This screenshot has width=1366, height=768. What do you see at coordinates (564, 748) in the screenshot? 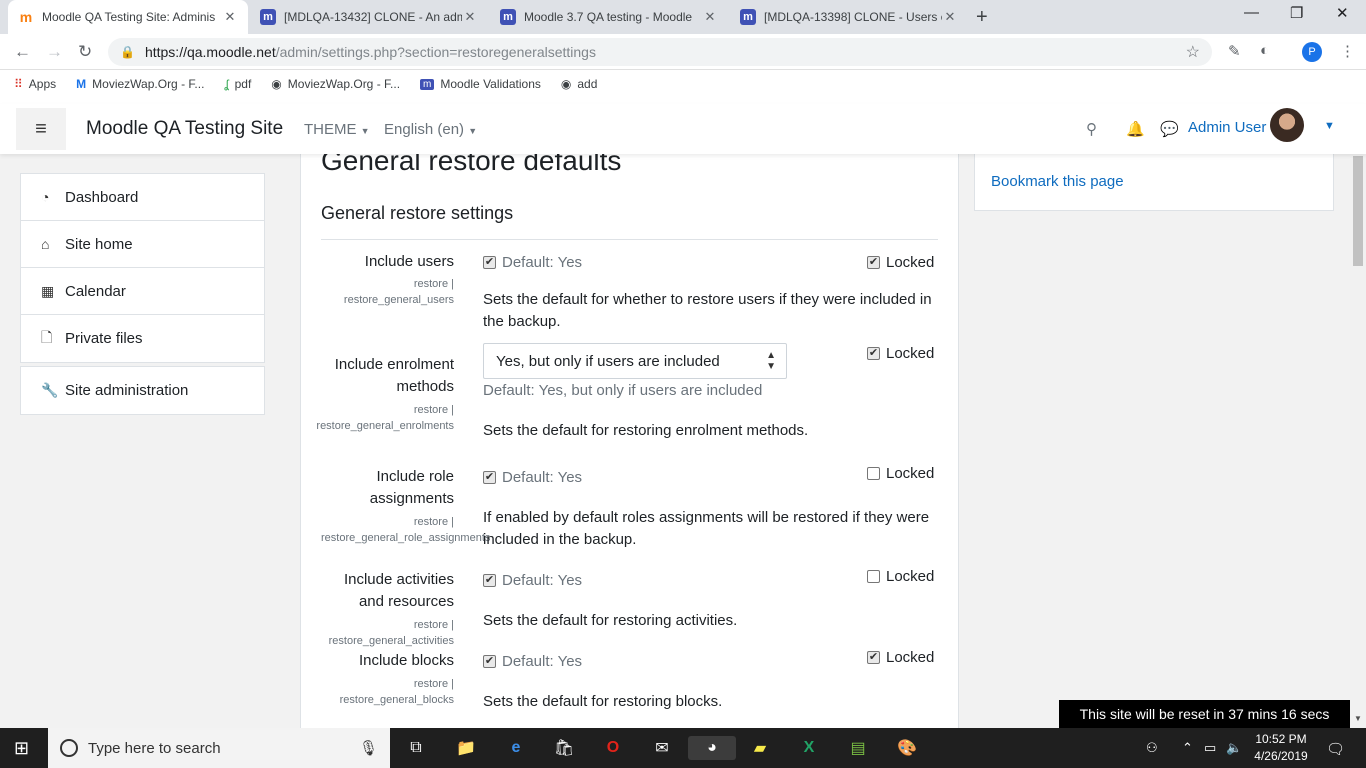
I see `store-icon: 🛍` at bounding box center [564, 748].